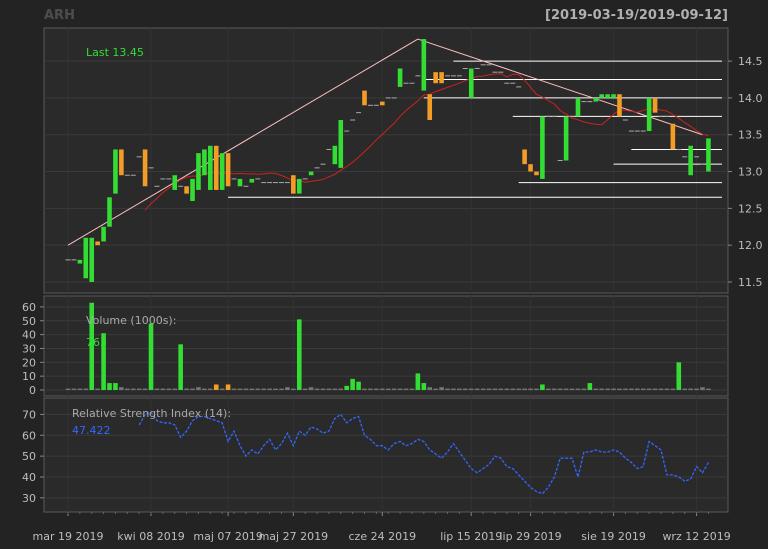 Image resolution: width=768 pixels, height=549 pixels. What do you see at coordinates (150, 536) in the screenshot?
I see `x-tick-label: kwi 08 2019` at bounding box center [150, 536].